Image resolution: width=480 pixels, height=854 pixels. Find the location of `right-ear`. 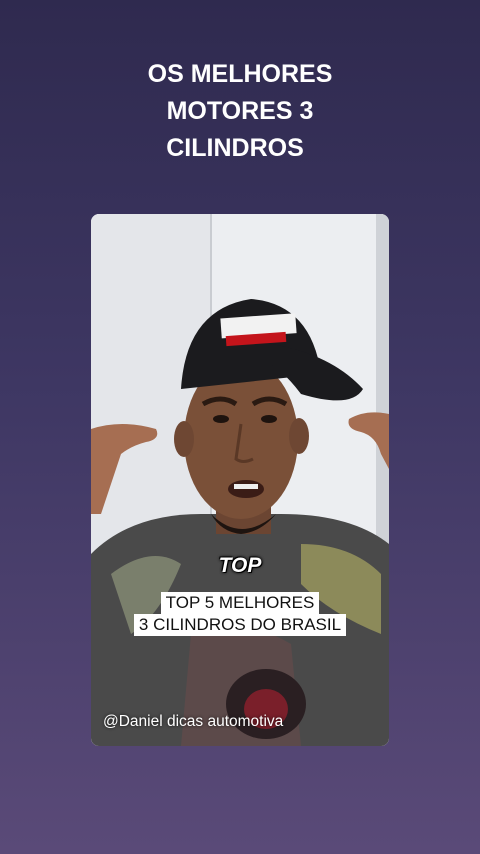

right-ear is located at coordinates (299, 436).